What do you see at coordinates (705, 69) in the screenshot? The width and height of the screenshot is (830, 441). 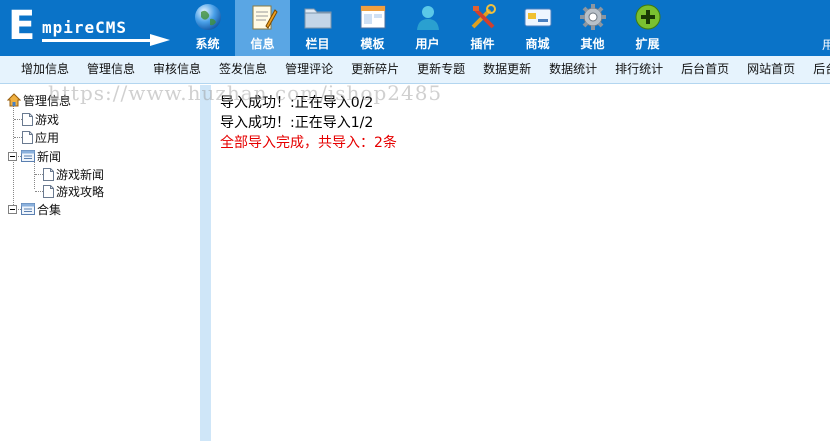 I see `sub-nav-admin-home: 后台首页` at bounding box center [705, 69].